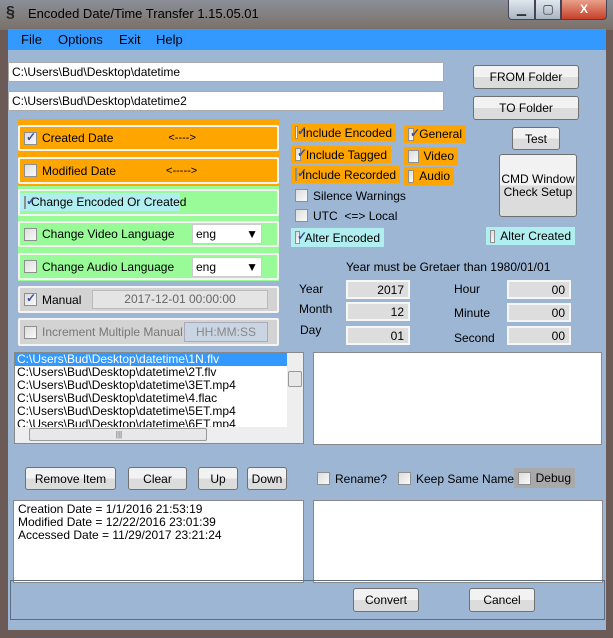 This screenshot has height=638, width=613. Describe the element at coordinates (346, 154) in the screenshot. I see `include-tagged-label: Include Tagged` at that location.